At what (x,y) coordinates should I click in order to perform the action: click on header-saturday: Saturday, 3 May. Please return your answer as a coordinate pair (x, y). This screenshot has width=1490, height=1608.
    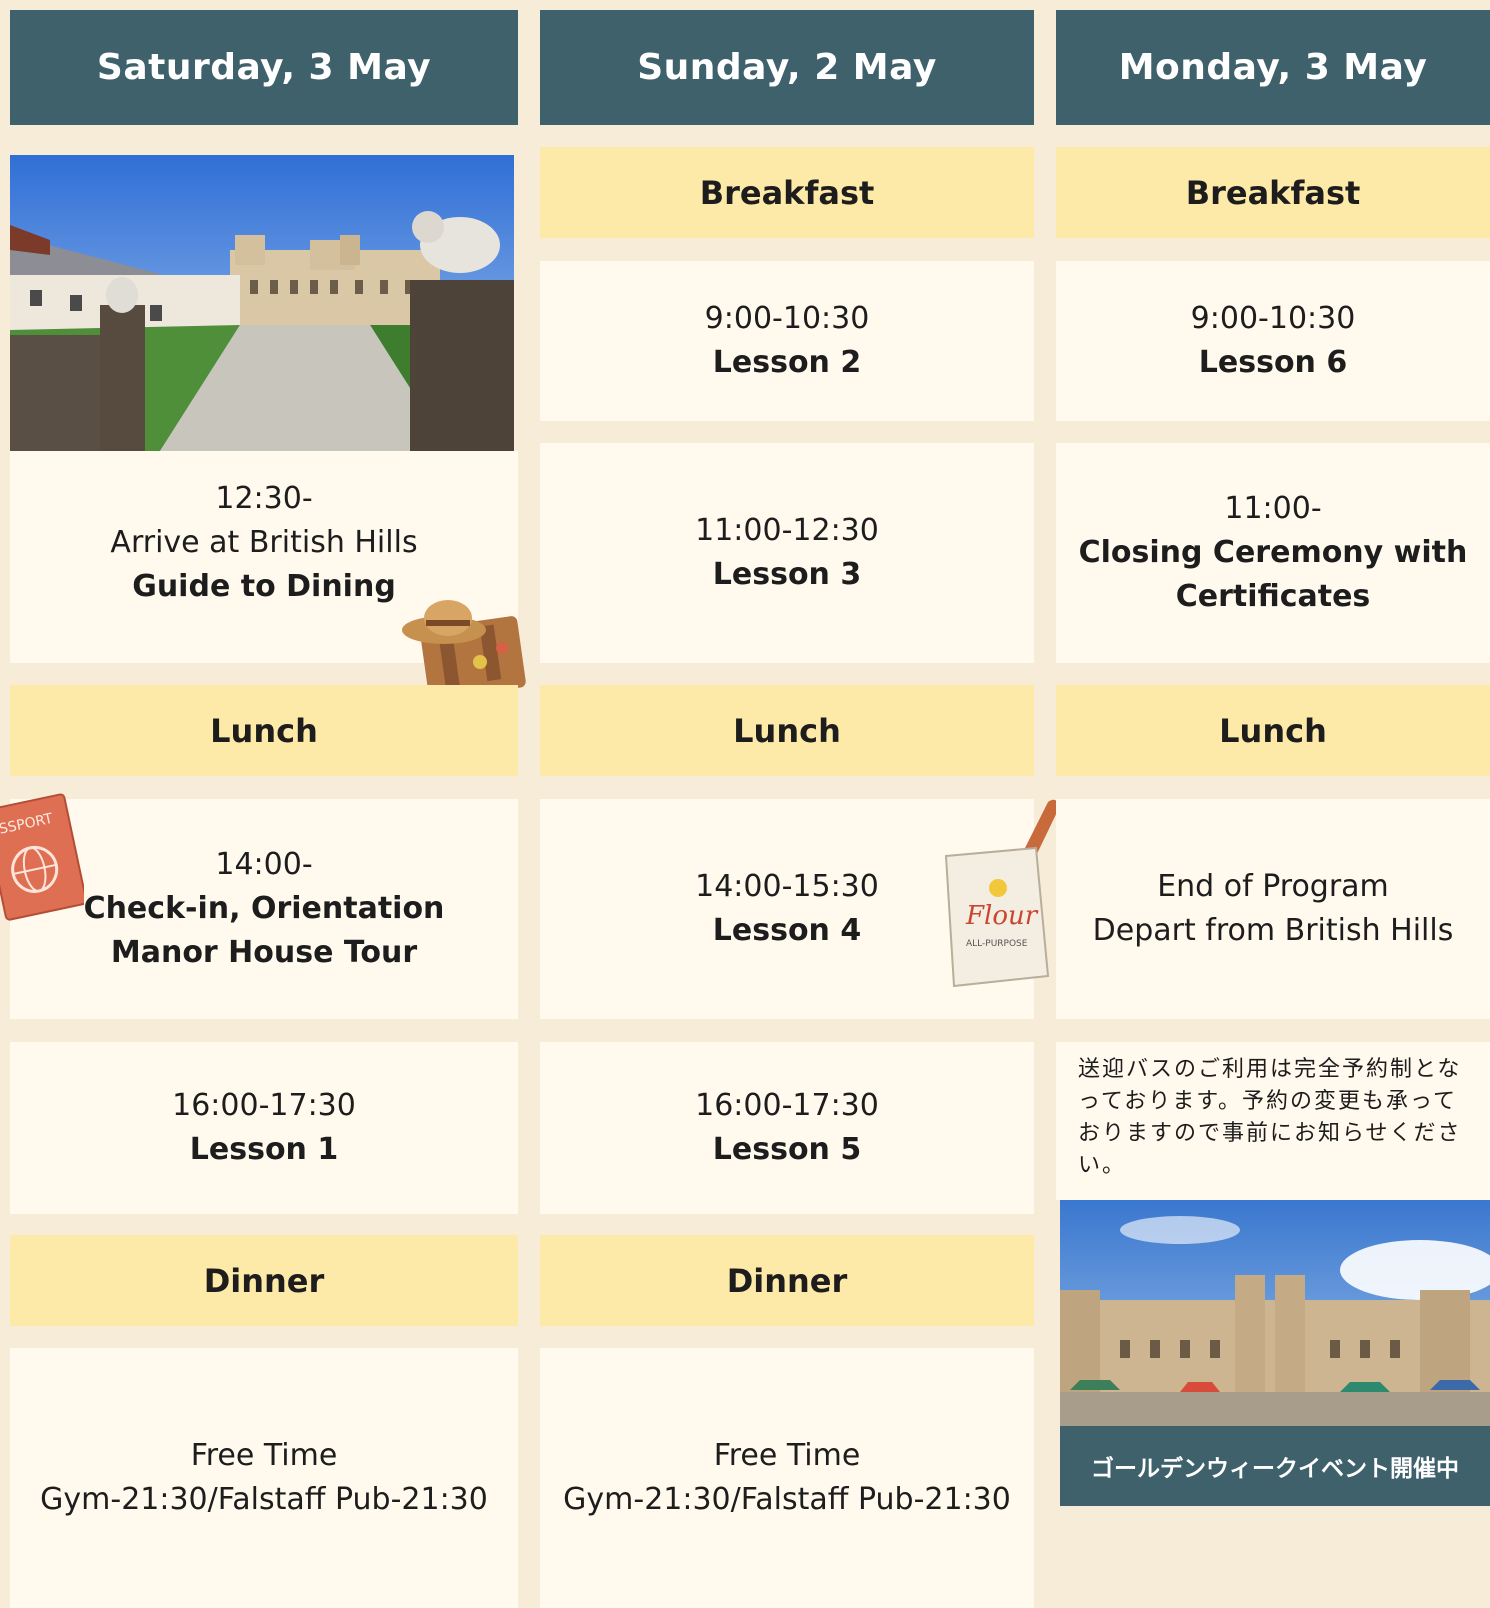
    Looking at the image, I should click on (264, 67).